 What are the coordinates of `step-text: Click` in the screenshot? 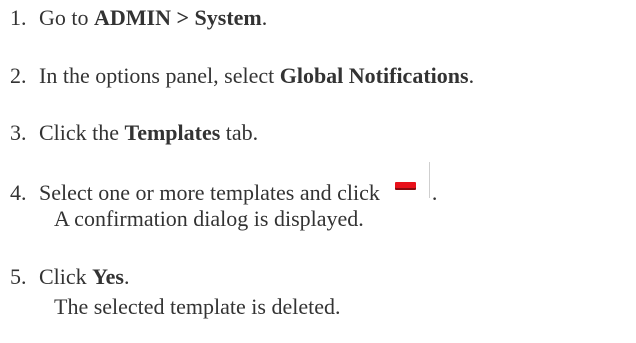 It's located at (66, 276).